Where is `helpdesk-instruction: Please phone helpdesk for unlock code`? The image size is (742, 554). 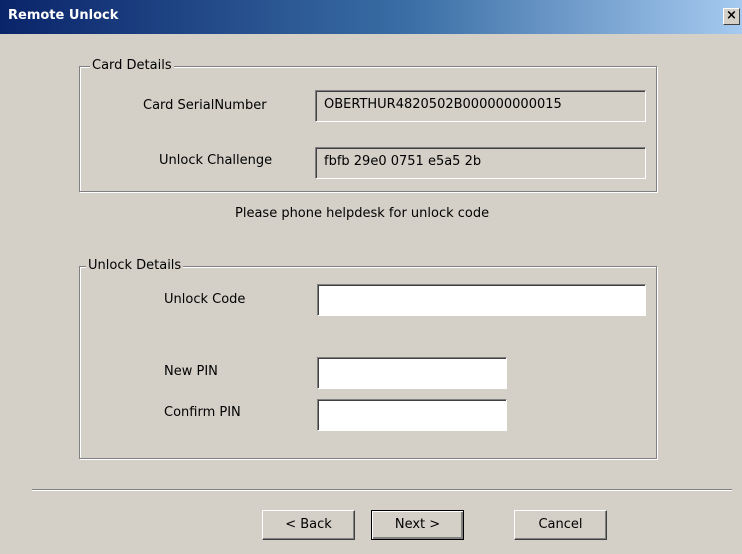 helpdesk-instruction: Please phone helpdesk for unlock code is located at coordinates (362, 213).